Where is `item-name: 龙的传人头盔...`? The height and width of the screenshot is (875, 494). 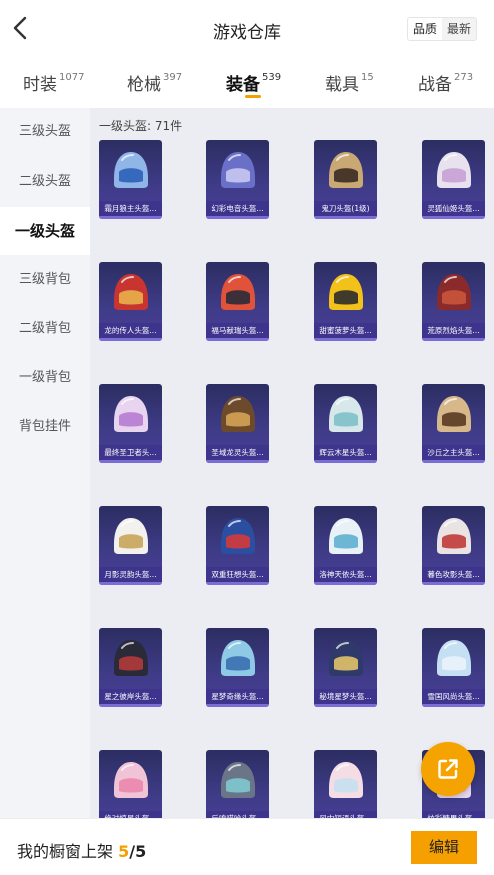 item-name: 龙的传人头盔... is located at coordinates (130, 330).